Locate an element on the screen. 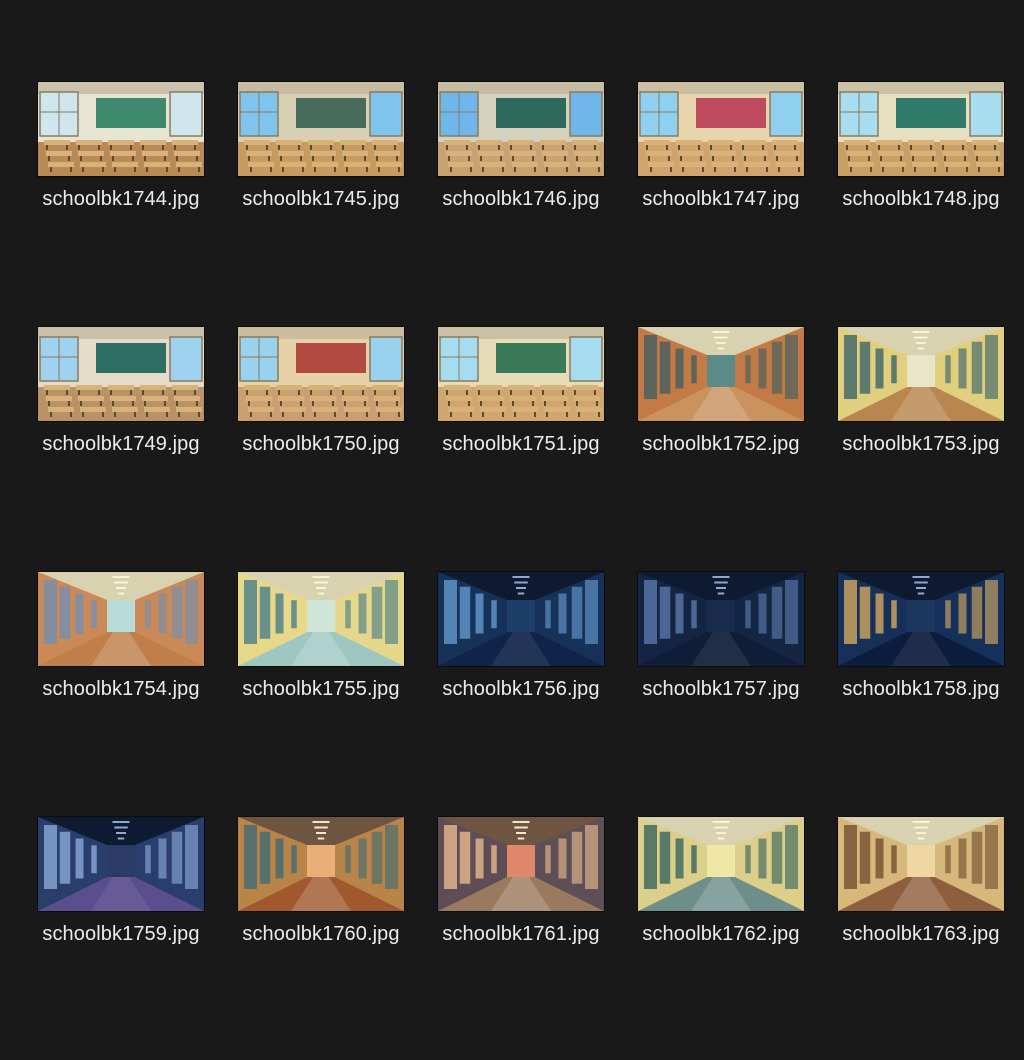 Image resolution: width=1024 pixels, height=1060 pixels. file-name-label: schoolbk1761.jpg is located at coordinates (521, 934).